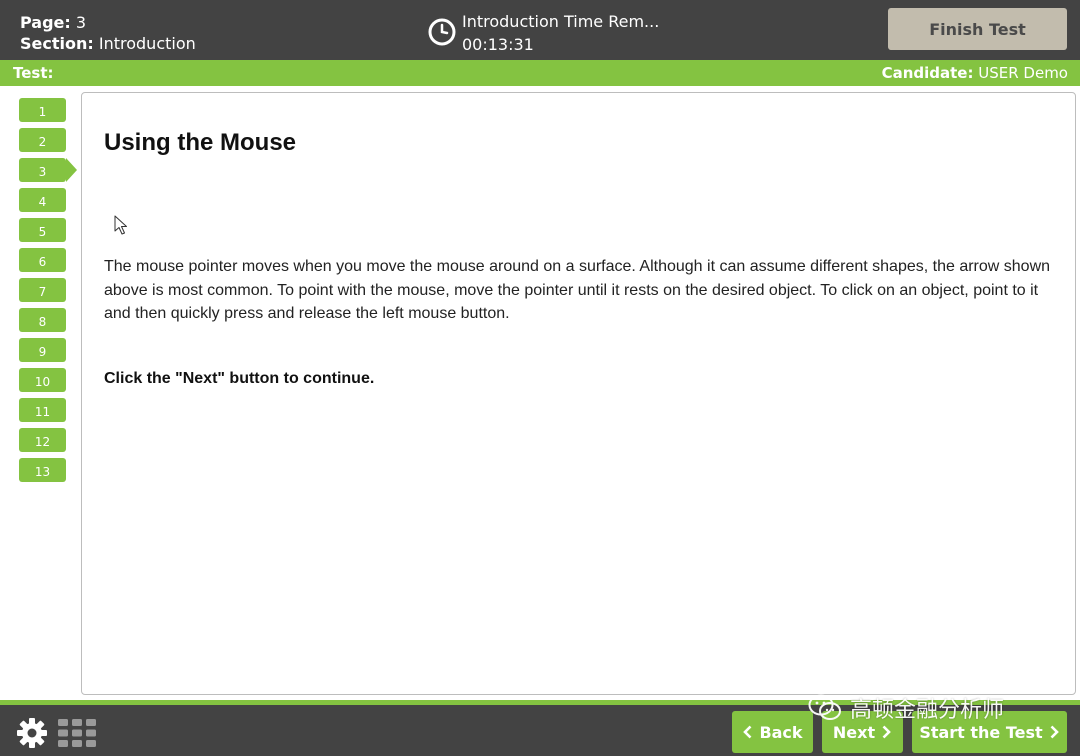 The image size is (1080, 756). What do you see at coordinates (42, 110) in the screenshot?
I see `nav-item-1: 1` at bounding box center [42, 110].